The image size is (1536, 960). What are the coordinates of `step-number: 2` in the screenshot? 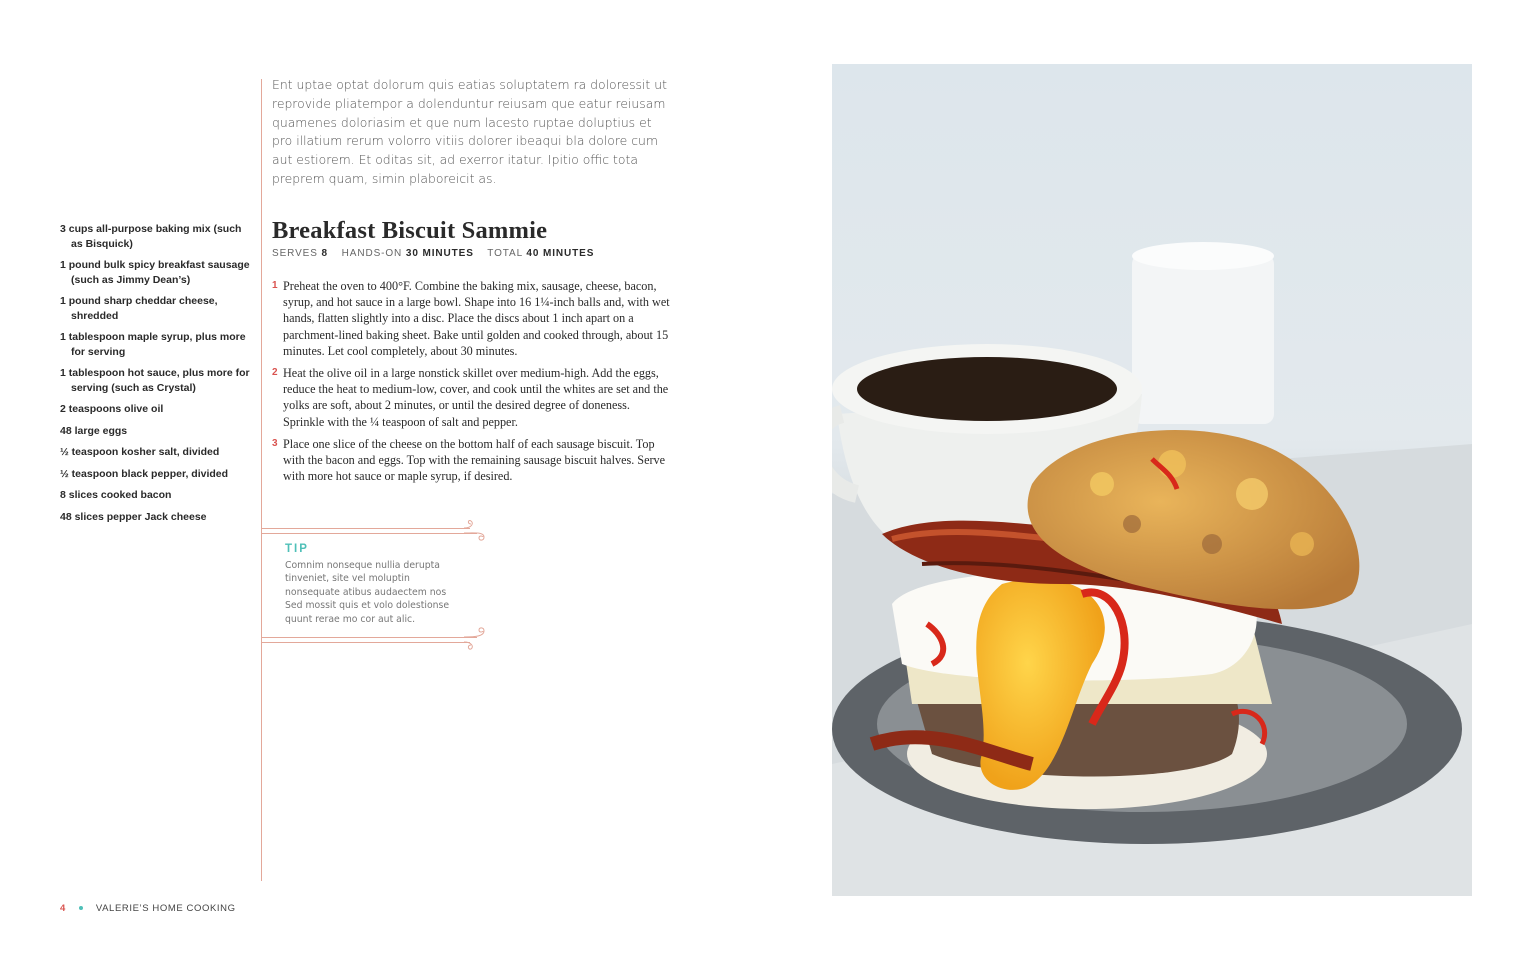 It's located at (275, 373).